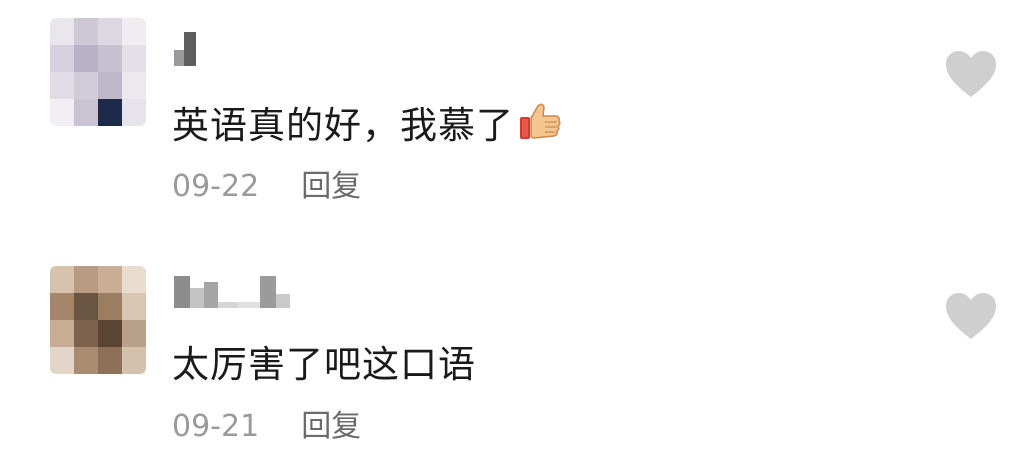  What do you see at coordinates (216, 426) in the screenshot?
I see `timestamp: 09-21` at bounding box center [216, 426].